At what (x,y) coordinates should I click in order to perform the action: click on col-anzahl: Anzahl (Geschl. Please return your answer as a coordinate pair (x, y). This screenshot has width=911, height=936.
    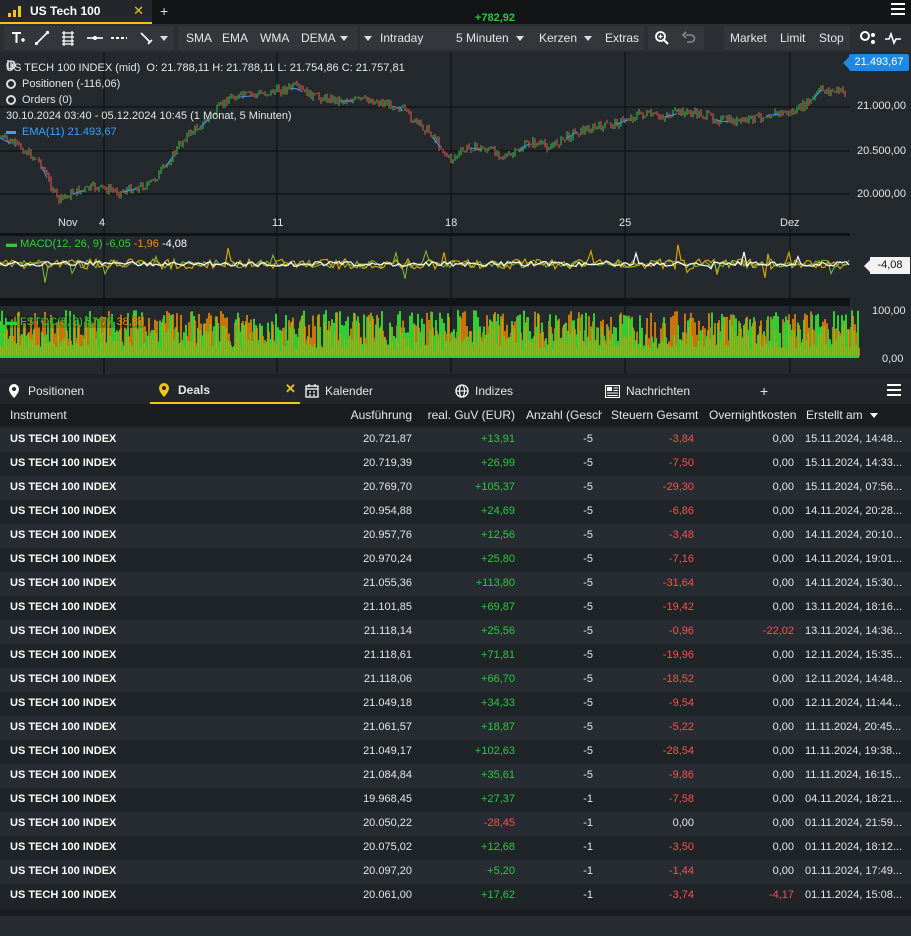
    Looking at the image, I should click on (564, 415).